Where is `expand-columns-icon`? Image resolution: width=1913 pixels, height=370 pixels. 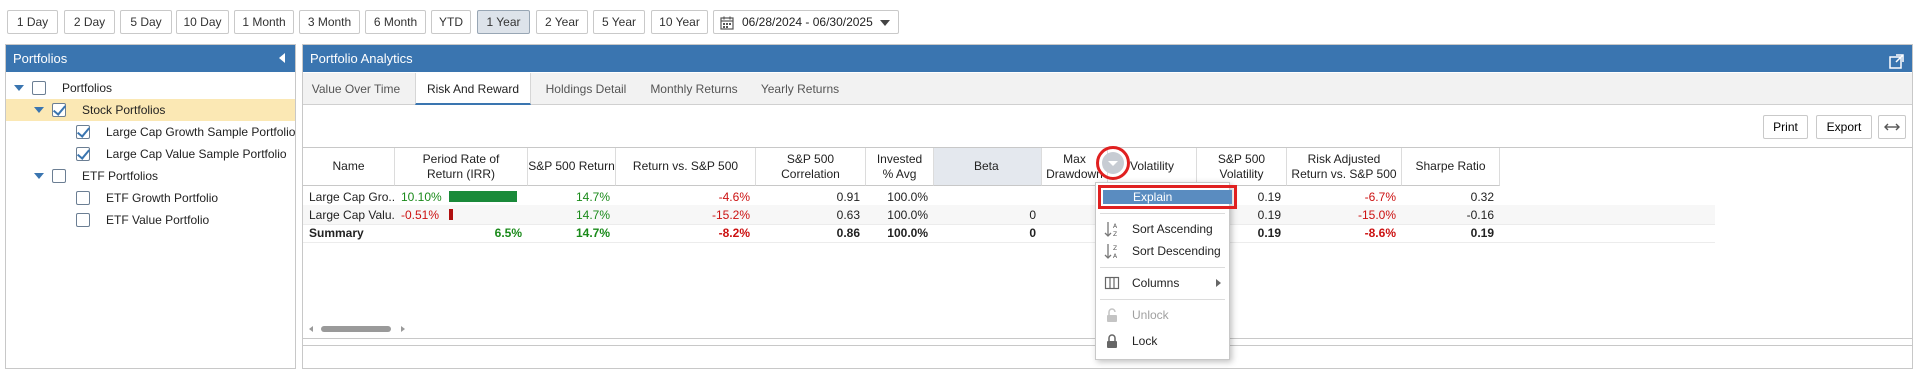
expand-columns-icon is located at coordinates (1892, 127).